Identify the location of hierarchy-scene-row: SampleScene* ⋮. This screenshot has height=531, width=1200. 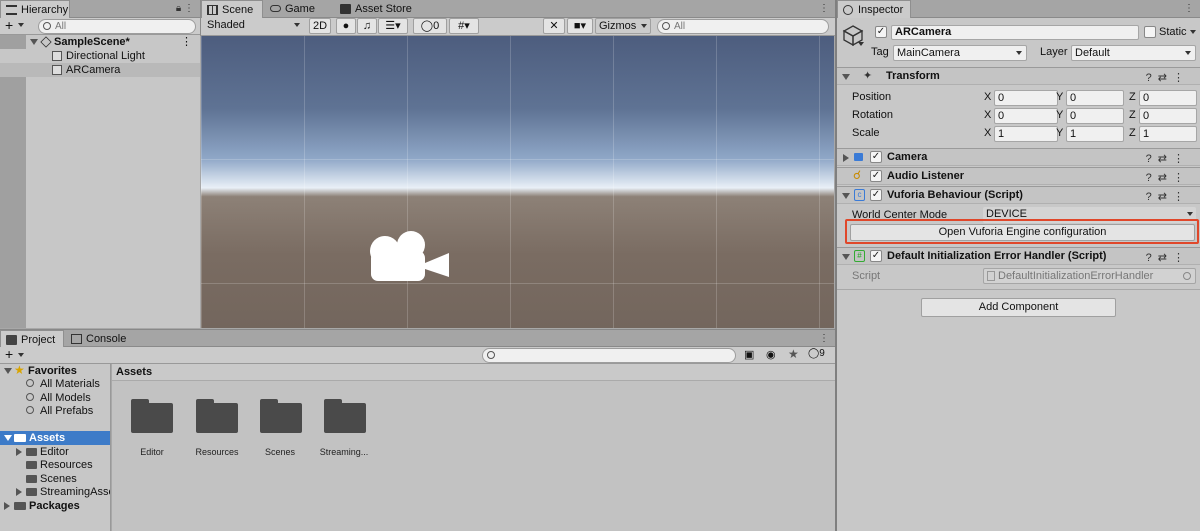
(100, 42).